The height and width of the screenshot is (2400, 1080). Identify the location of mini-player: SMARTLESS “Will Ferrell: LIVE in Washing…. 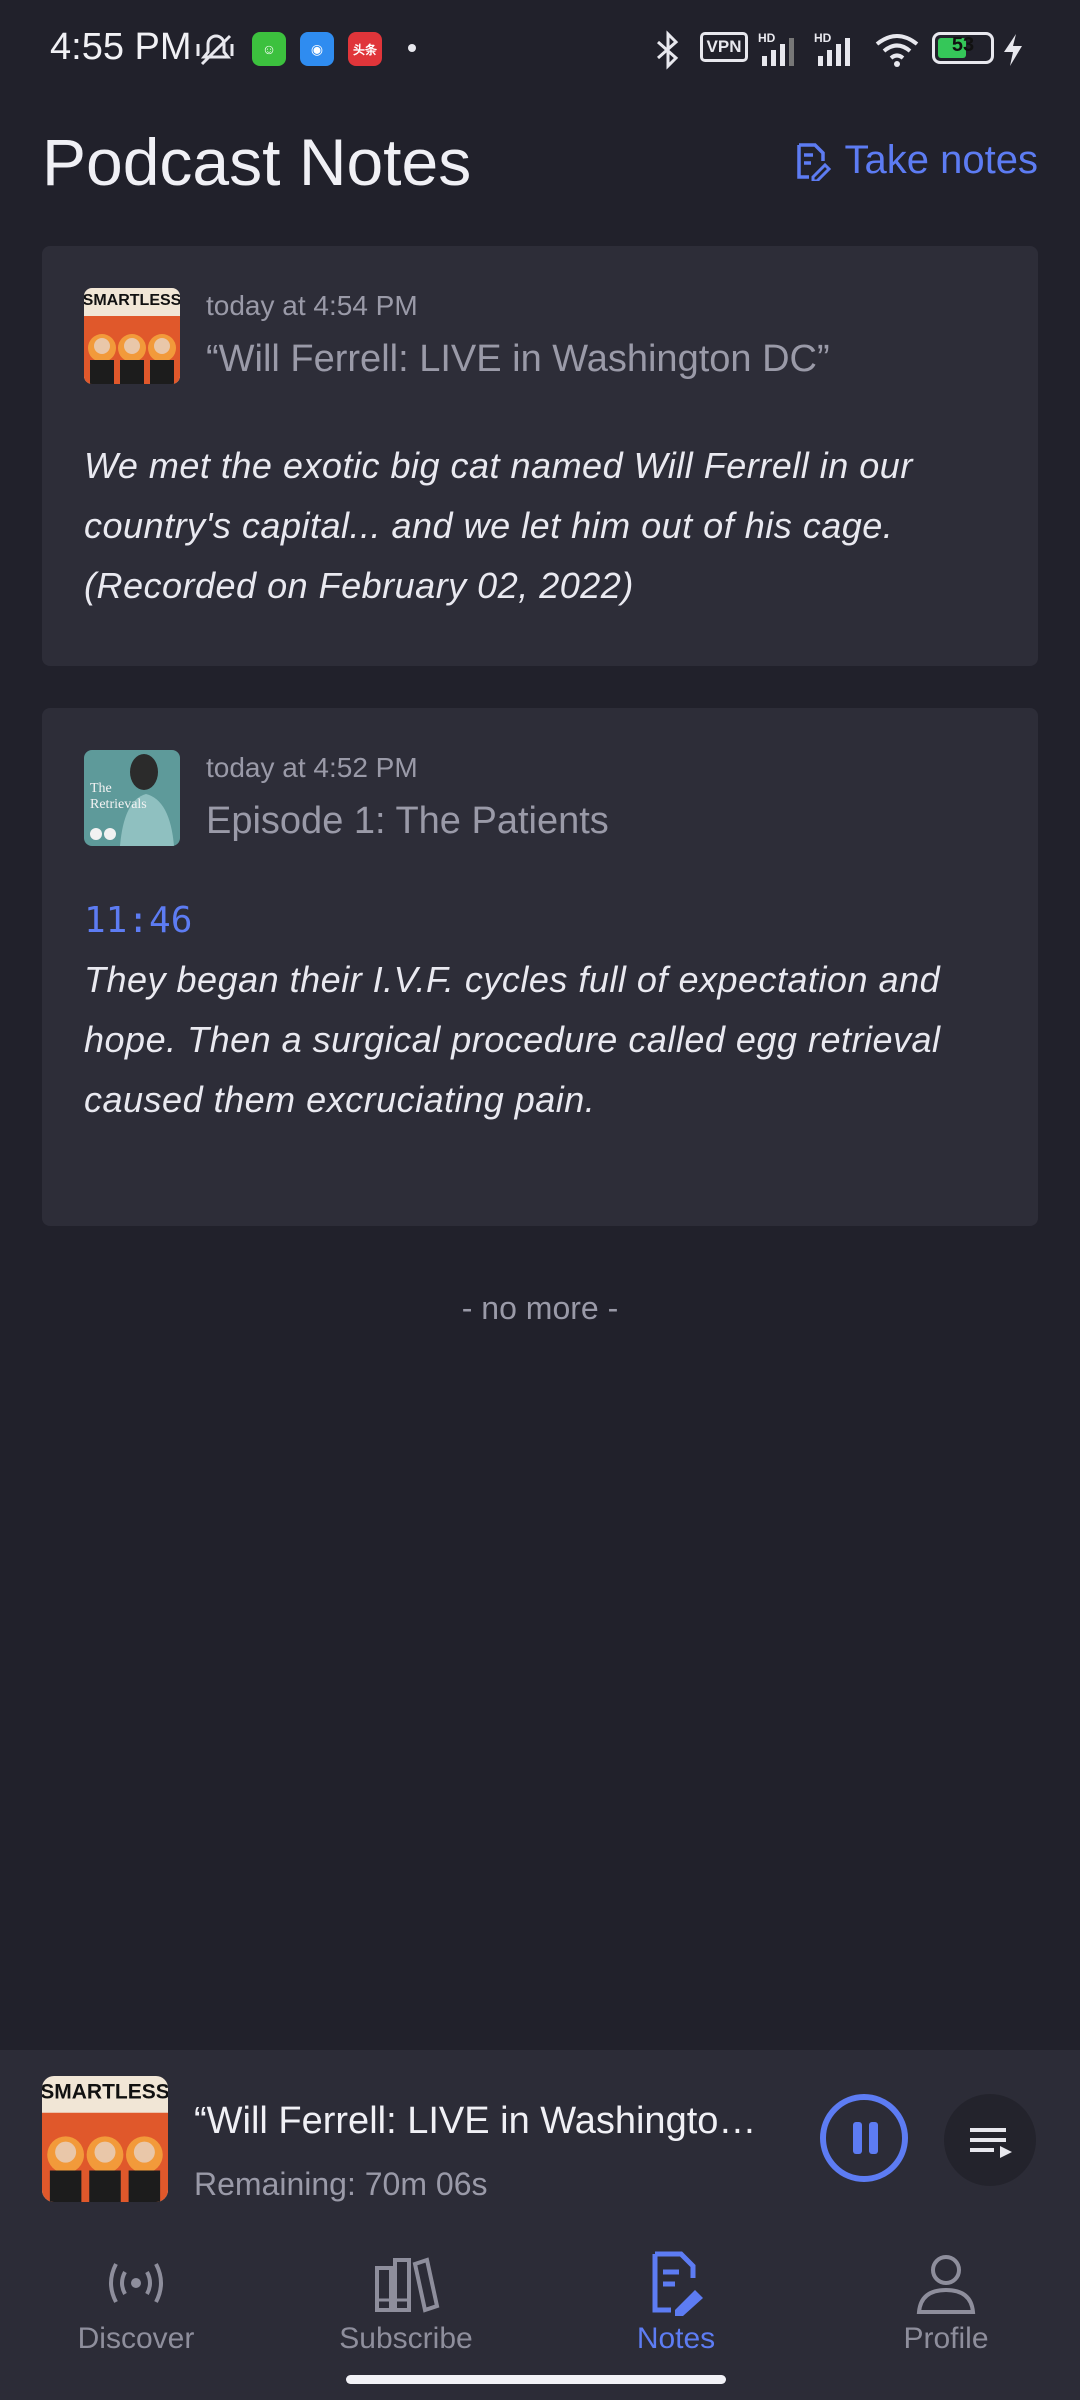
(540, 2140).